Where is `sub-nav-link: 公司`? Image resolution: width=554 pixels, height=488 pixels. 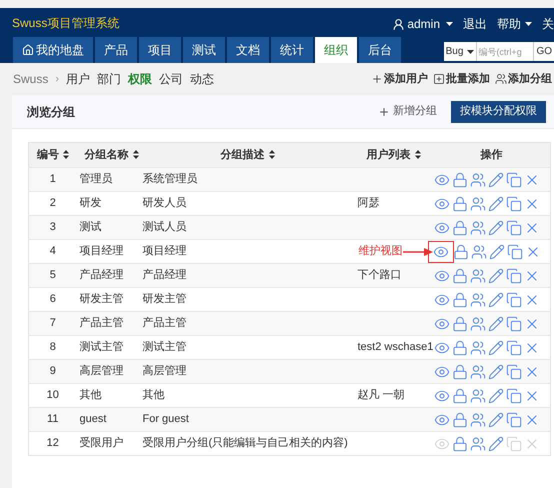 sub-nav-link: 公司 is located at coordinates (171, 79).